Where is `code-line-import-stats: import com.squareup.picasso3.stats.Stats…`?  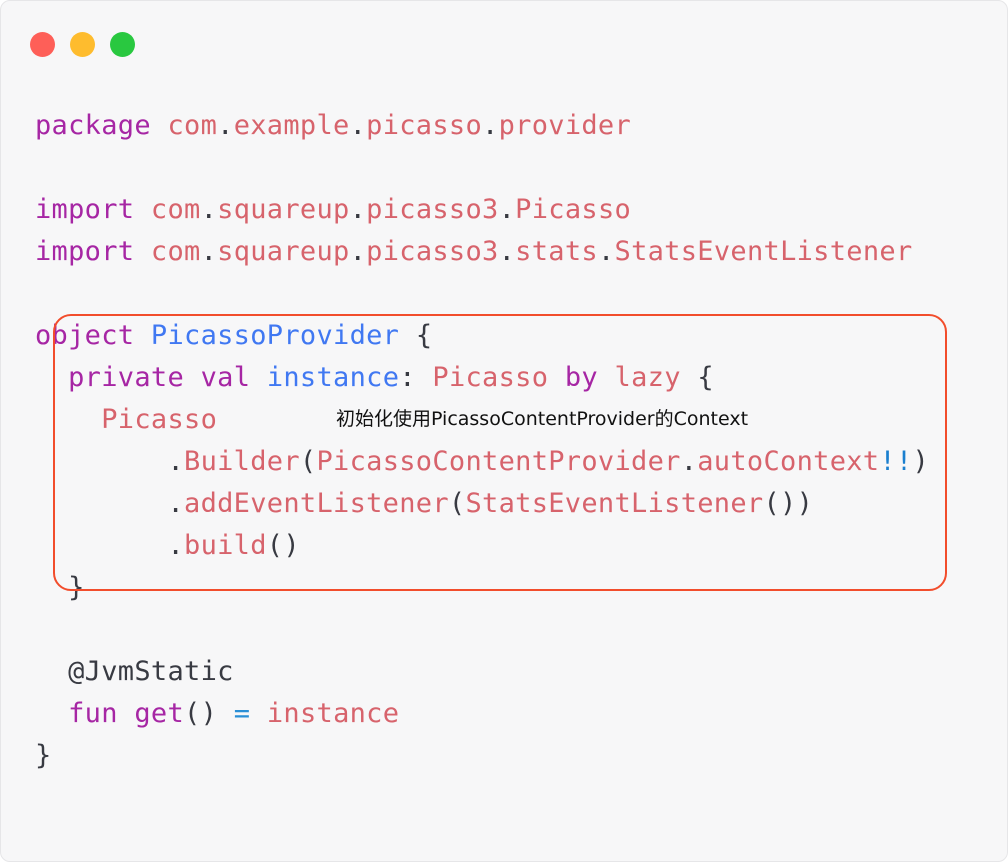 code-line-import-stats: import com.squareup.picasso3.stats.Stats… is located at coordinates (474, 251).